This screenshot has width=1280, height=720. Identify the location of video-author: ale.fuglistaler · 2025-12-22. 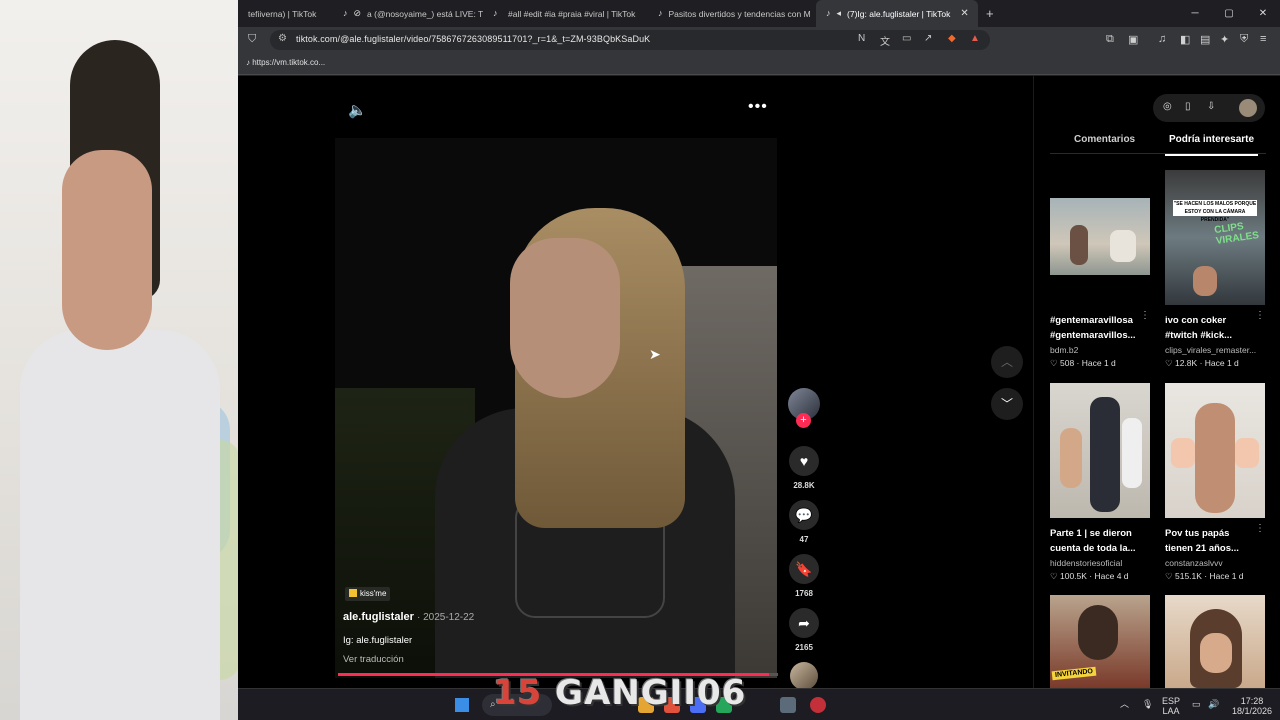
(408, 617).